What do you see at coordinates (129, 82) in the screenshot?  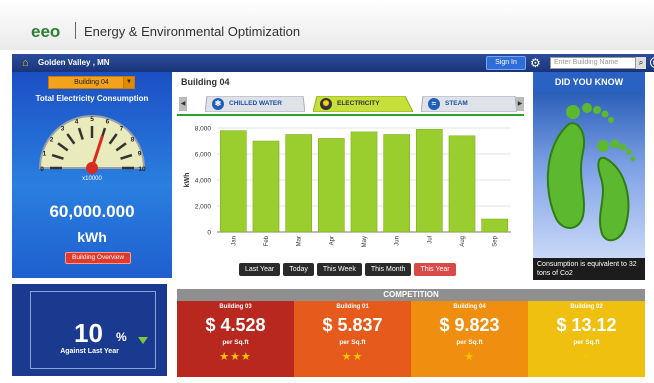 I see `chevron-down-icon: ▼` at bounding box center [129, 82].